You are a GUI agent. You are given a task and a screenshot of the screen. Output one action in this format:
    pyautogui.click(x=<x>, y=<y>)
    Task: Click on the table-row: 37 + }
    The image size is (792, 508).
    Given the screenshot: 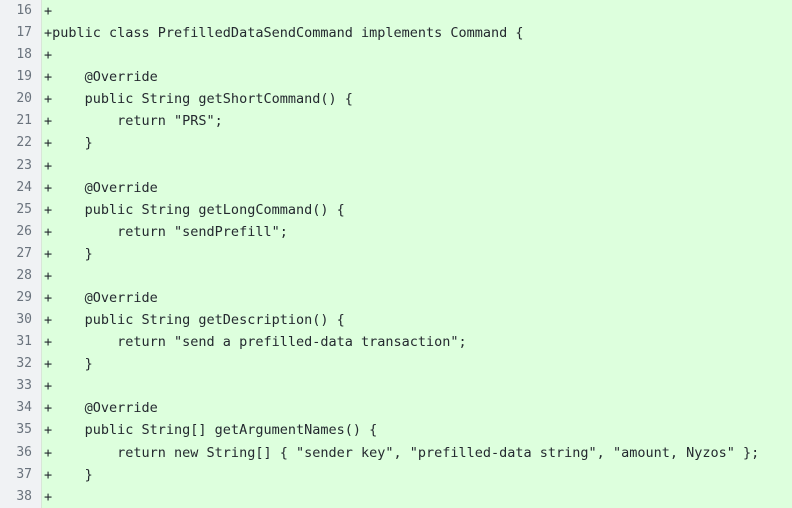 What is the action you would take?
    pyautogui.click(x=396, y=474)
    